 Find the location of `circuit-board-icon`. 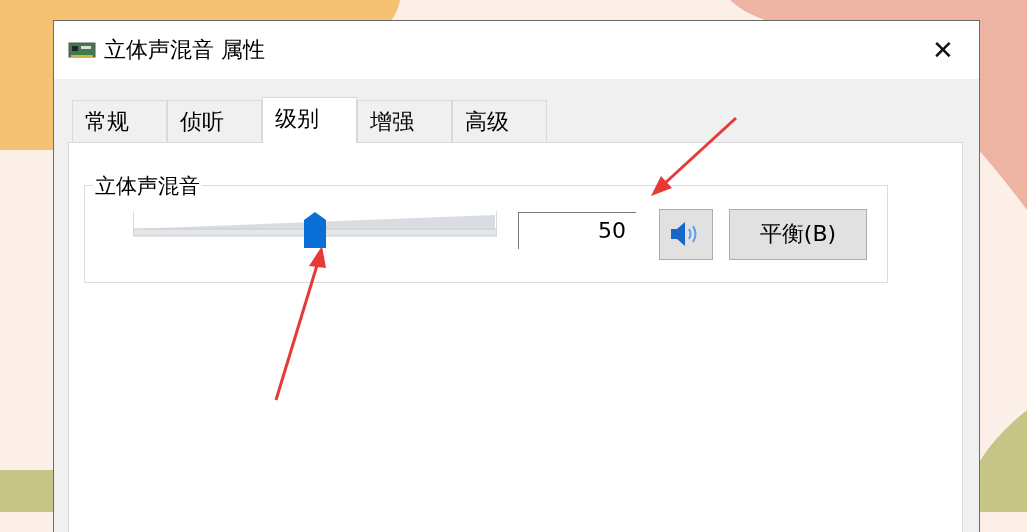

circuit-board-icon is located at coordinates (82, 50).